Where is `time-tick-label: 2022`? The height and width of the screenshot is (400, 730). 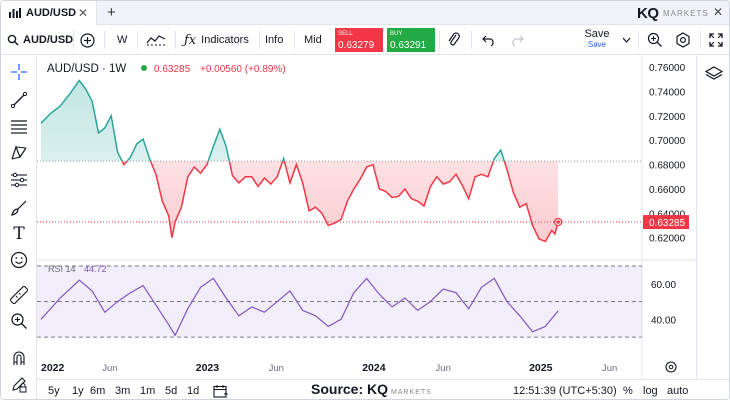
time-tick-label: 2022 is located at coordinates (53, 368).